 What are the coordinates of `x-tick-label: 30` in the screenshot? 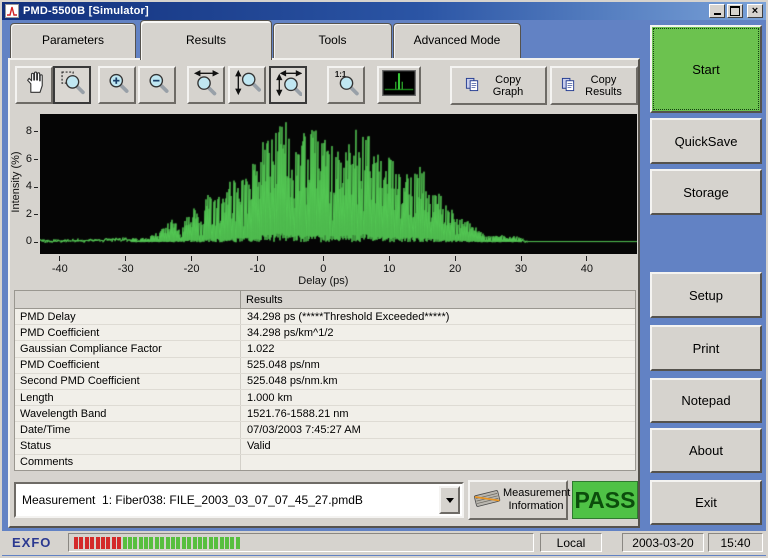 It's located at (521, 269).